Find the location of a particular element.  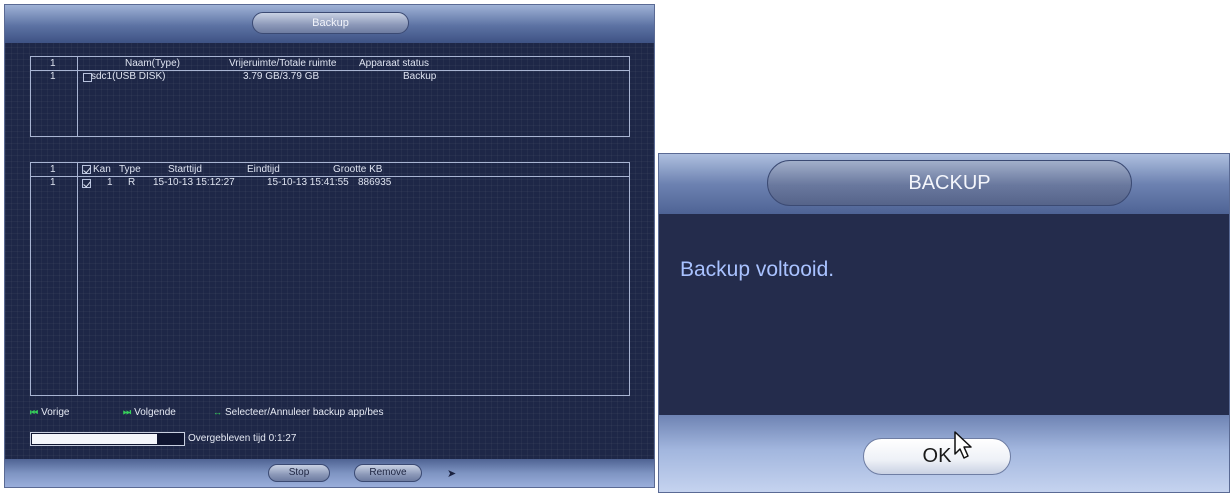

file-start: 15-10-13 15:12:27 is located at coordinates (194, 182).